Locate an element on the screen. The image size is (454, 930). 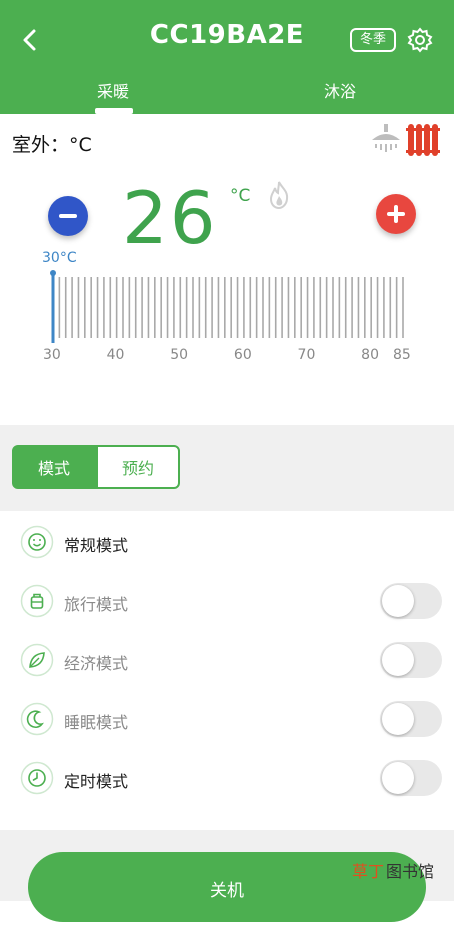
tab-bath: 沐浴 is located at coordinates (340, 90).